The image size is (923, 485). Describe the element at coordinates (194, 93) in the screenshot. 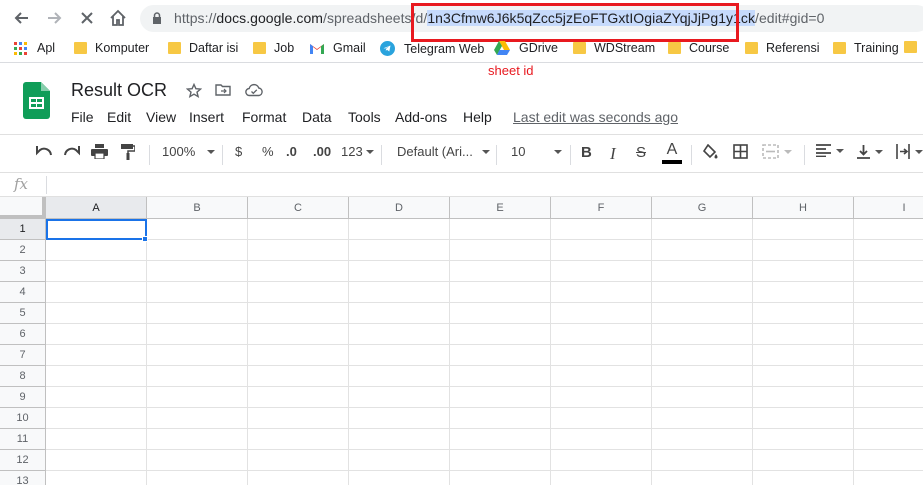

I see `star-button` at that location.